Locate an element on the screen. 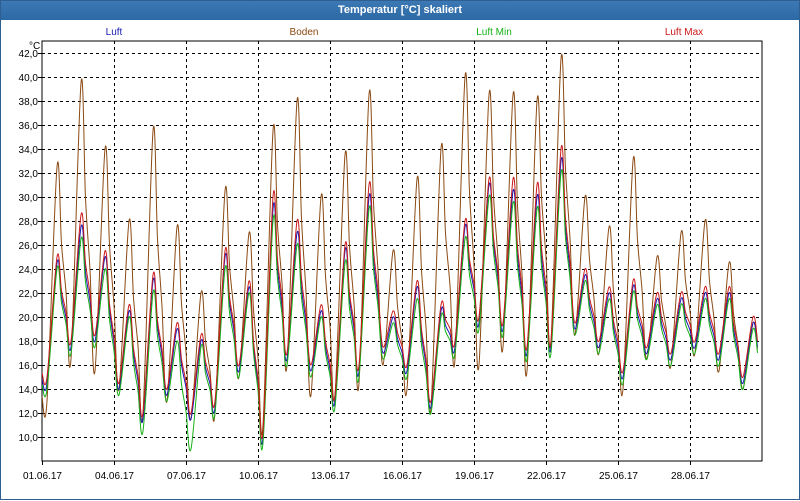 This screenshot has height=501, width=800. y-tick-label: 22,0 is located at coordinates (29, 294).